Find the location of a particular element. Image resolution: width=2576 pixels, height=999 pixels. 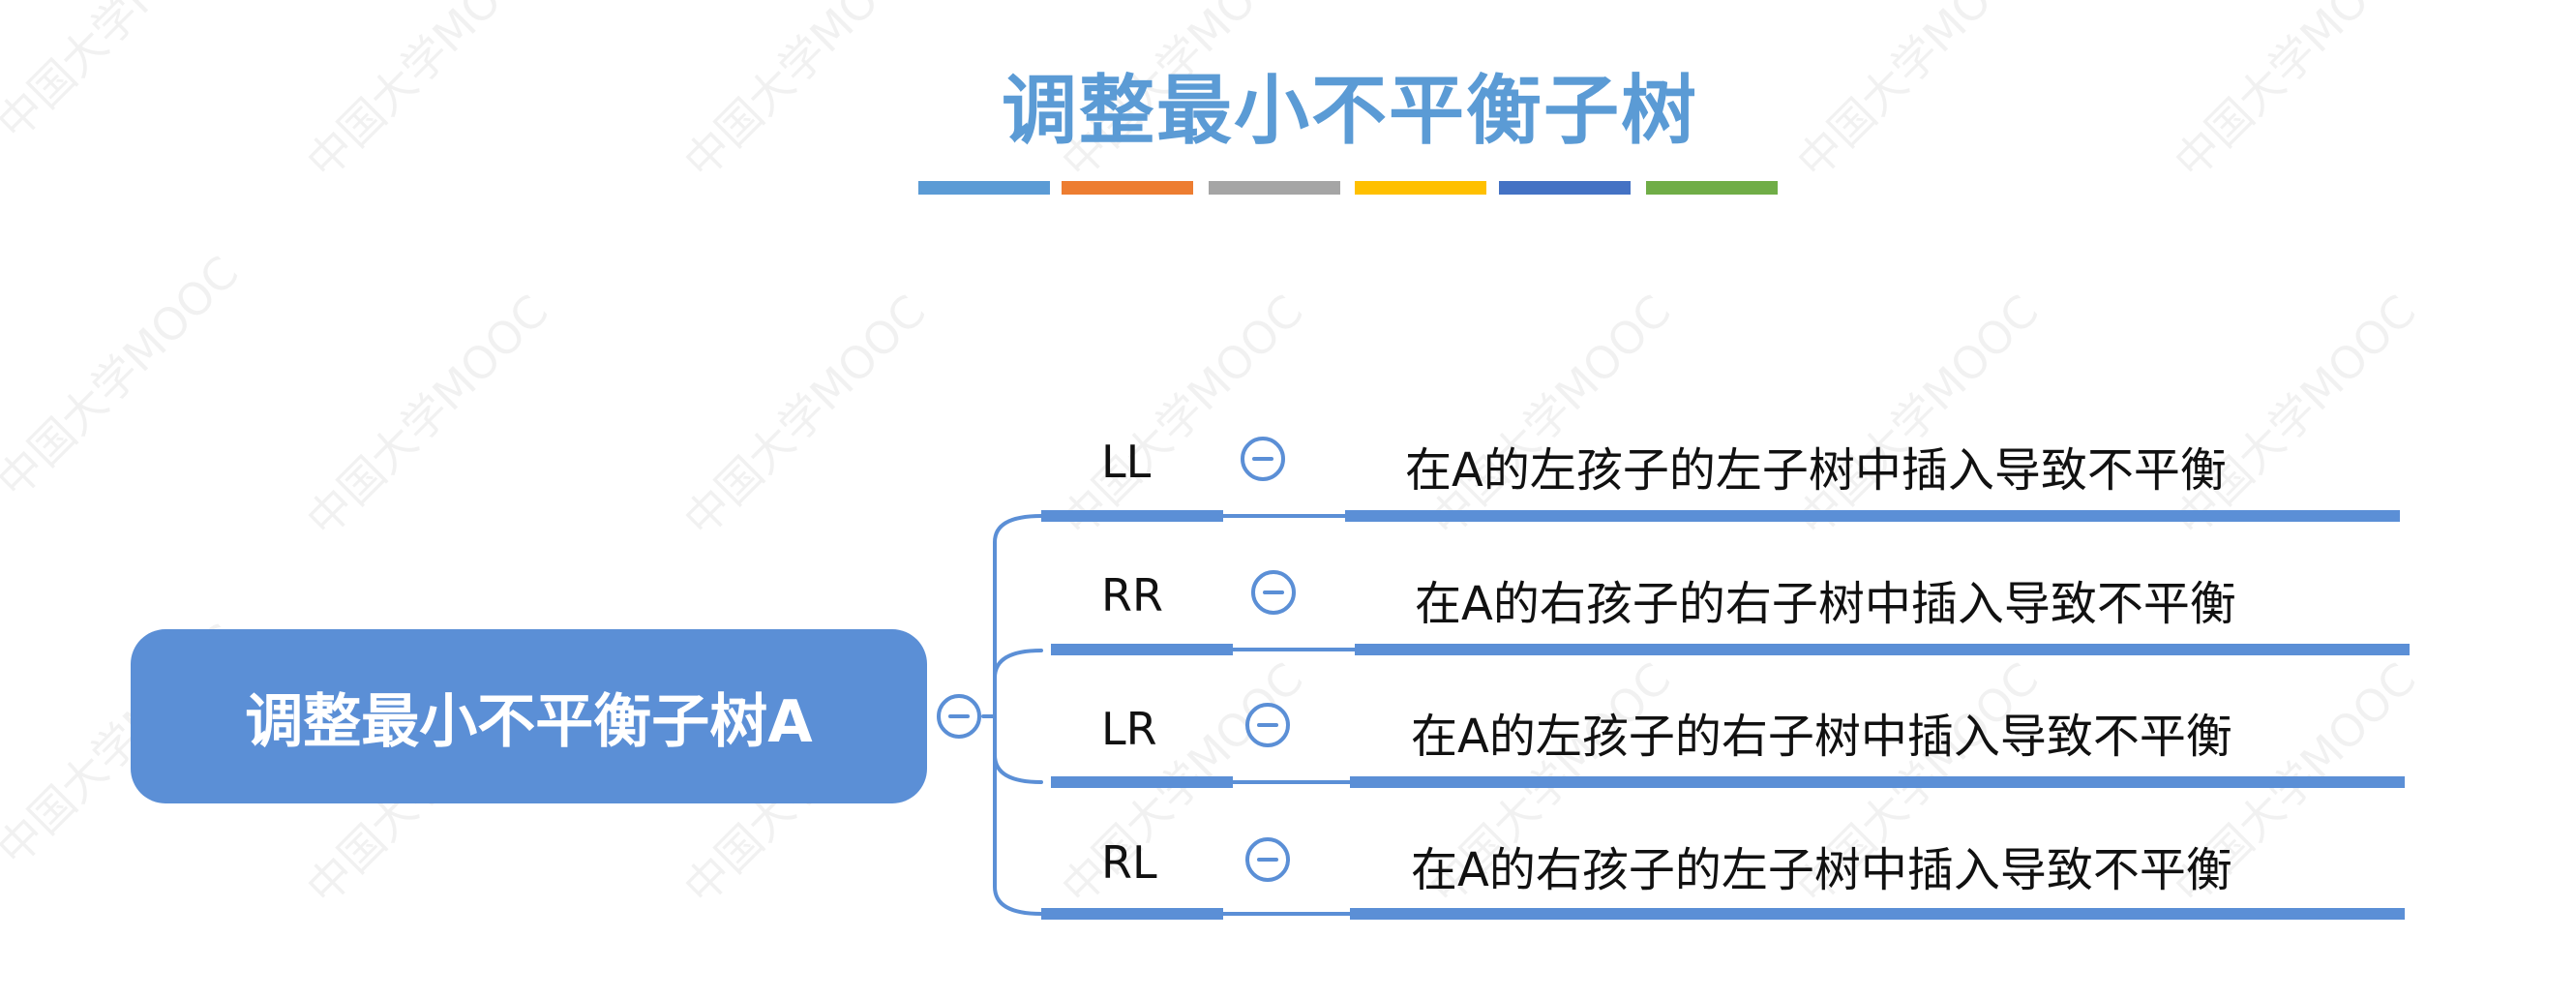

collapse-button-lr is located at coordinates (1267, 725).